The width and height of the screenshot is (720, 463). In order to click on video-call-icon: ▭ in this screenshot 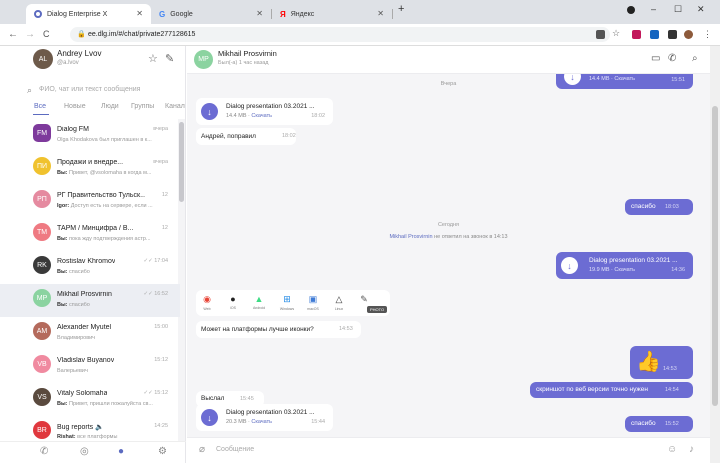, I will do `click(655, 58)`.